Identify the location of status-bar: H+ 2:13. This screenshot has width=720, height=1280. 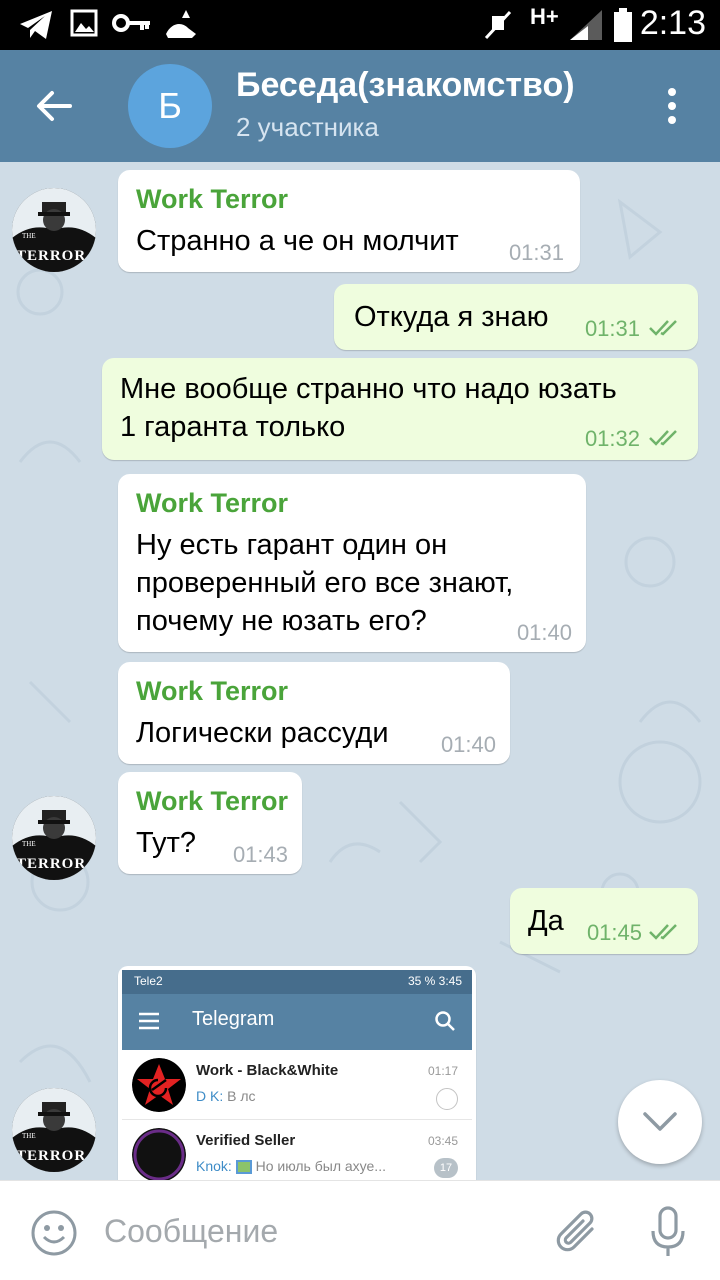
(360, 25).